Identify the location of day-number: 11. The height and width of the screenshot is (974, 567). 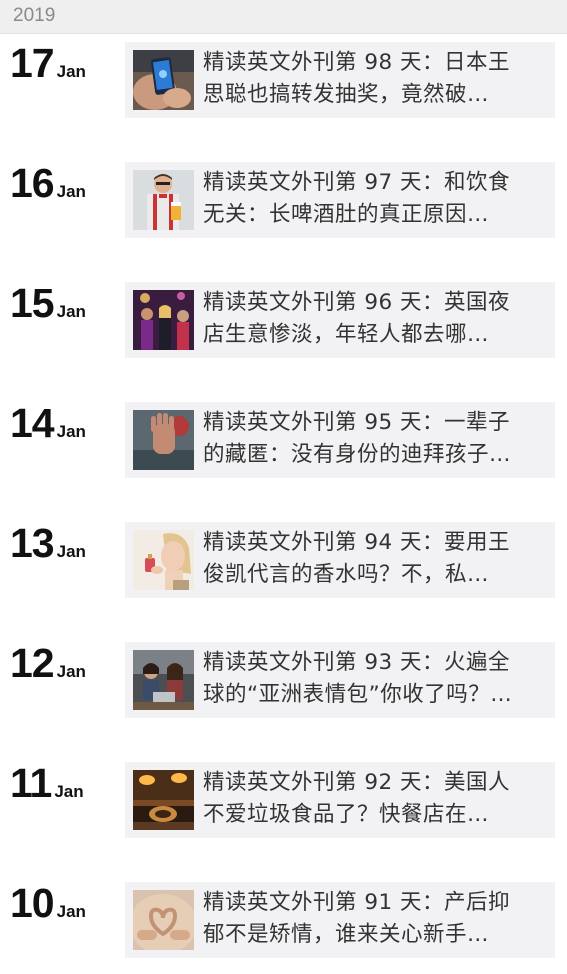
(31, 783).